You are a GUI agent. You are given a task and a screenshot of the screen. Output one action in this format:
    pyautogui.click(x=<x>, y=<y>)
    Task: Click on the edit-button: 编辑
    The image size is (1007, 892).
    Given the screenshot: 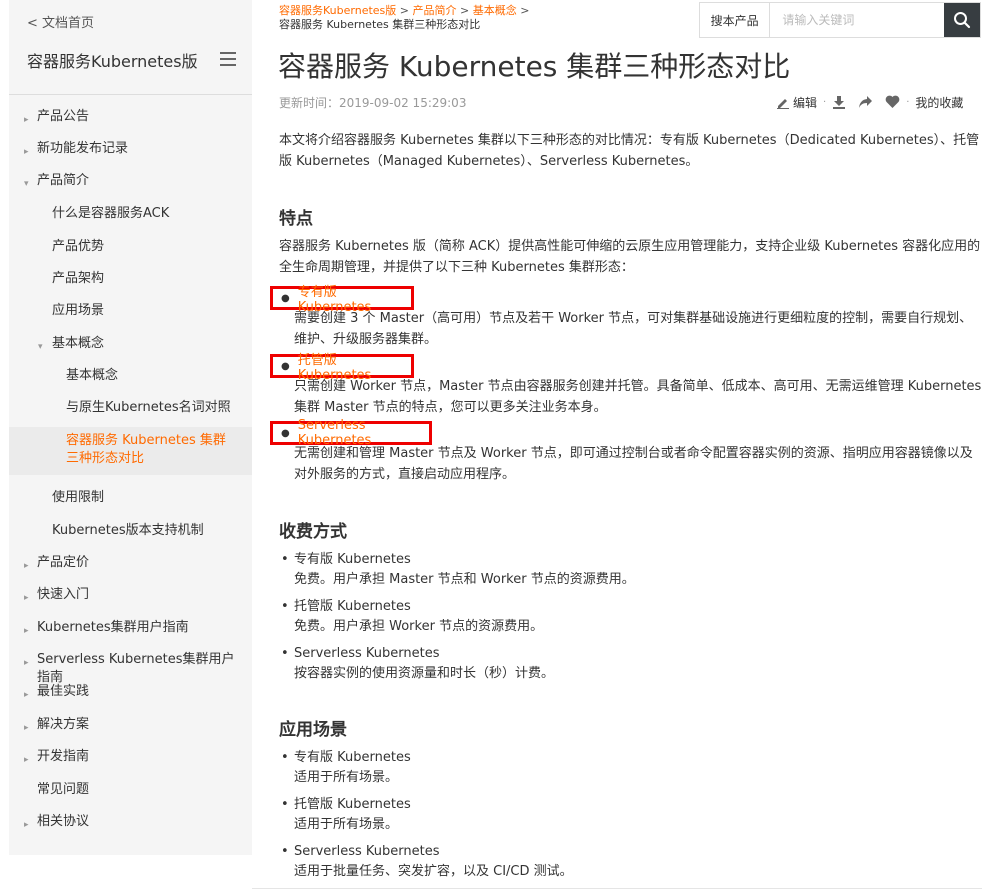 What is the action you would take?
    pyautogui.click(x=796, y=102)
    